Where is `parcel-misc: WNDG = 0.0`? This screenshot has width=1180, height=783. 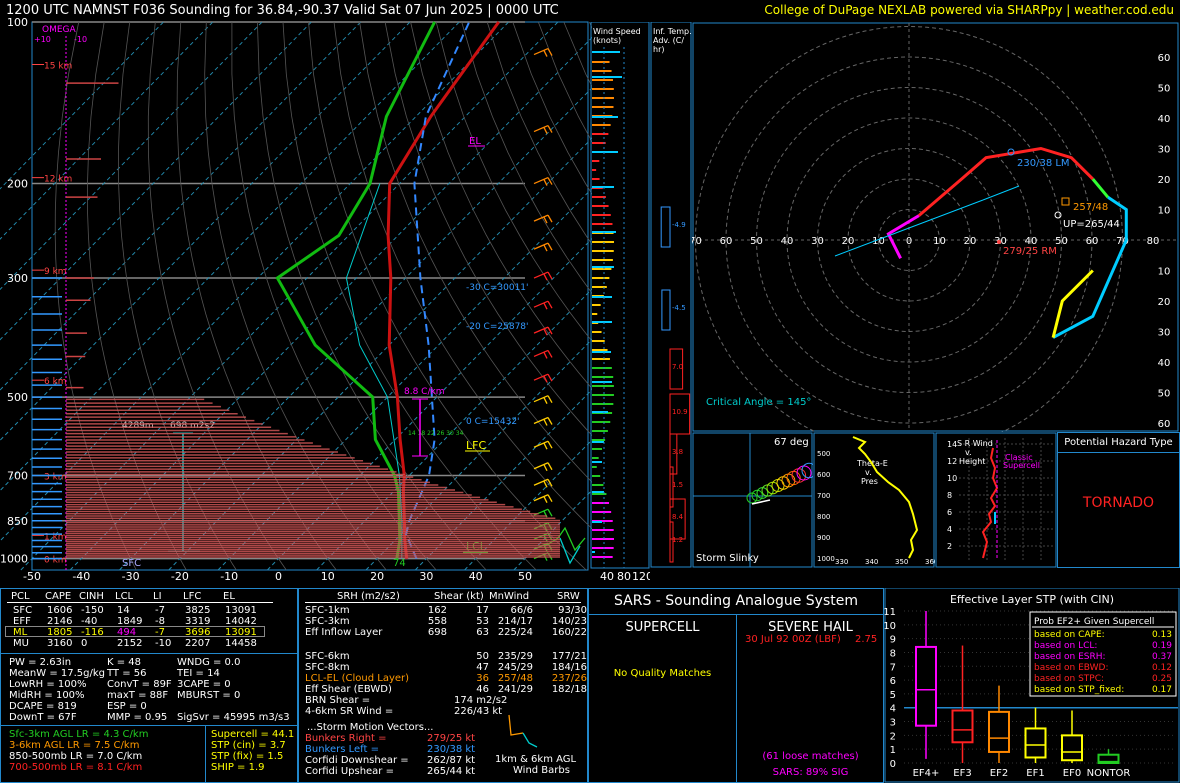
parcel-misc: WNDG = 0.0 is located at coordinates (209, 662).